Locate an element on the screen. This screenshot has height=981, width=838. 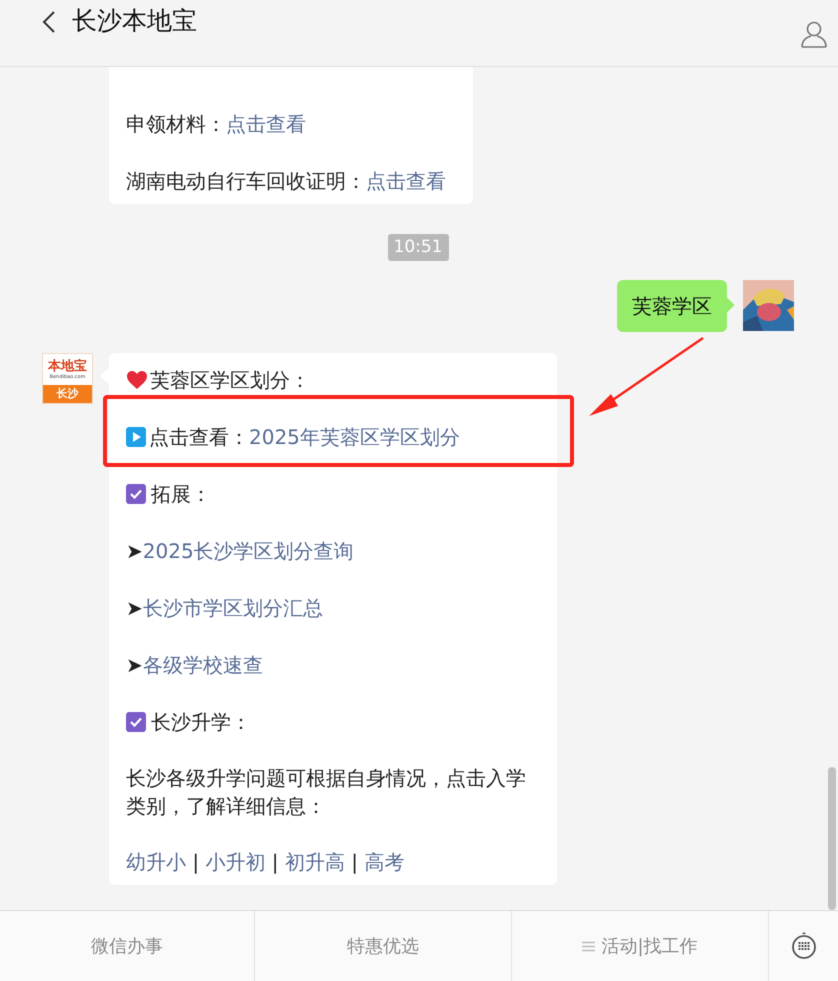
message-link: 初升高 is located at coordinates (314, 862).